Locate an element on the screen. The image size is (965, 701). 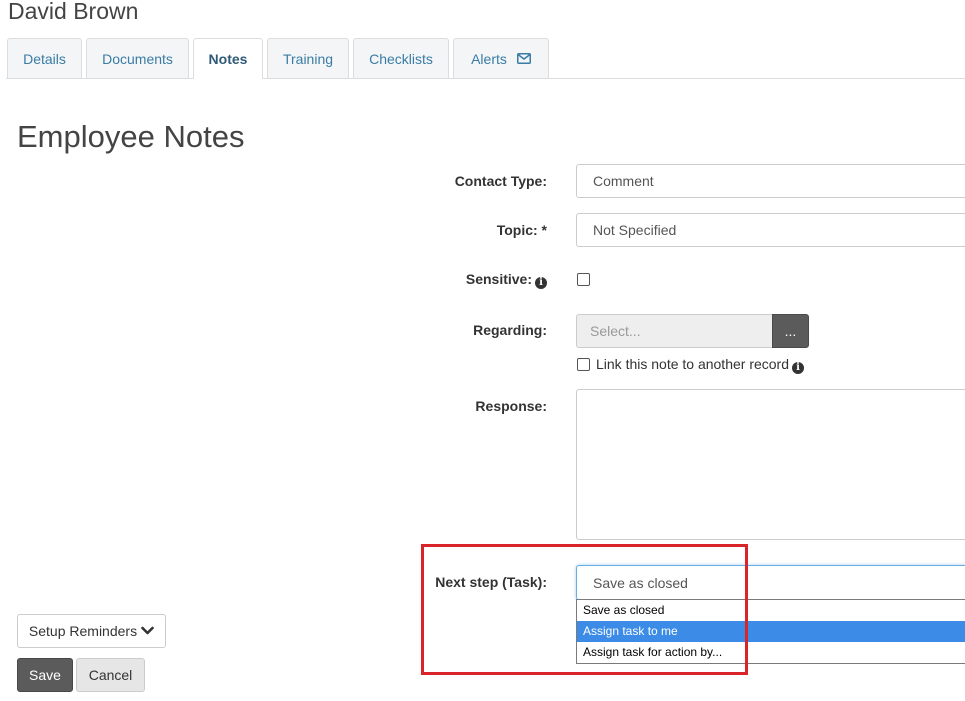
tab-label: Documents is located at coordinates (137, 58).